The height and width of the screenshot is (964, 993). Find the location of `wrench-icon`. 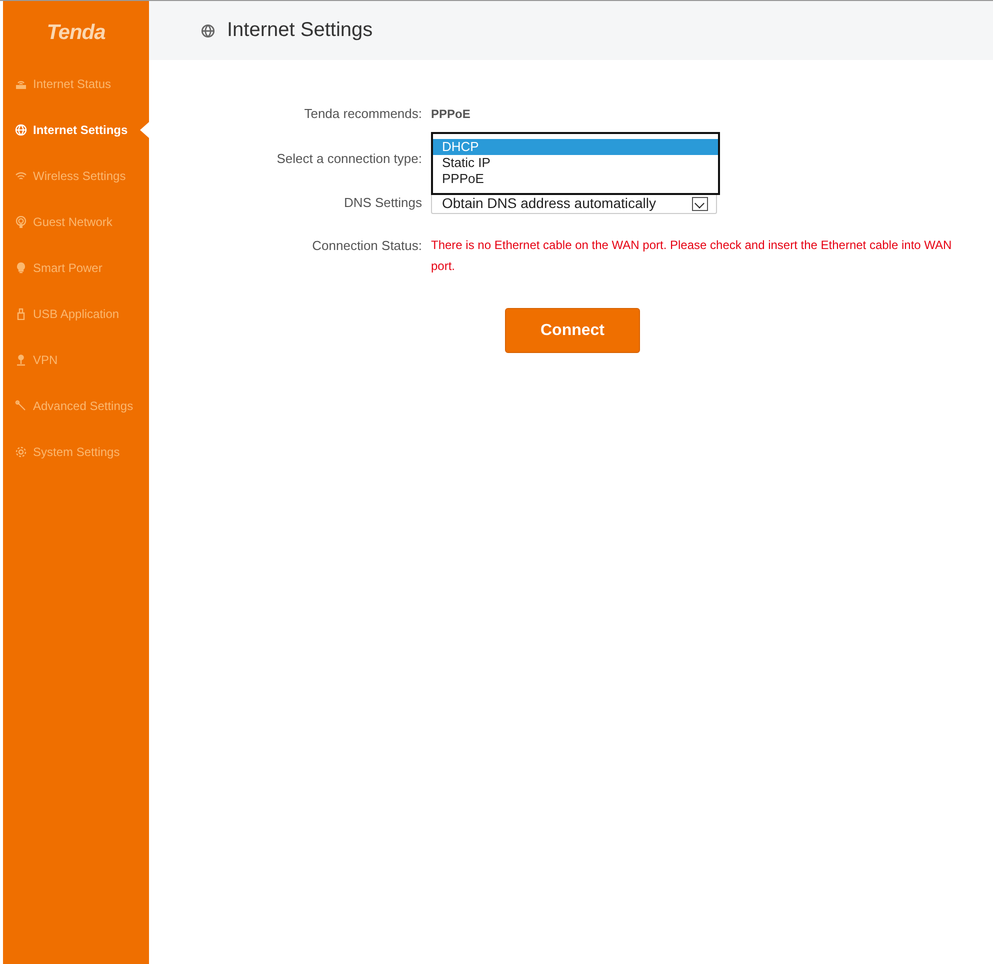

wrench-icon is located at coordinates (21, 406).